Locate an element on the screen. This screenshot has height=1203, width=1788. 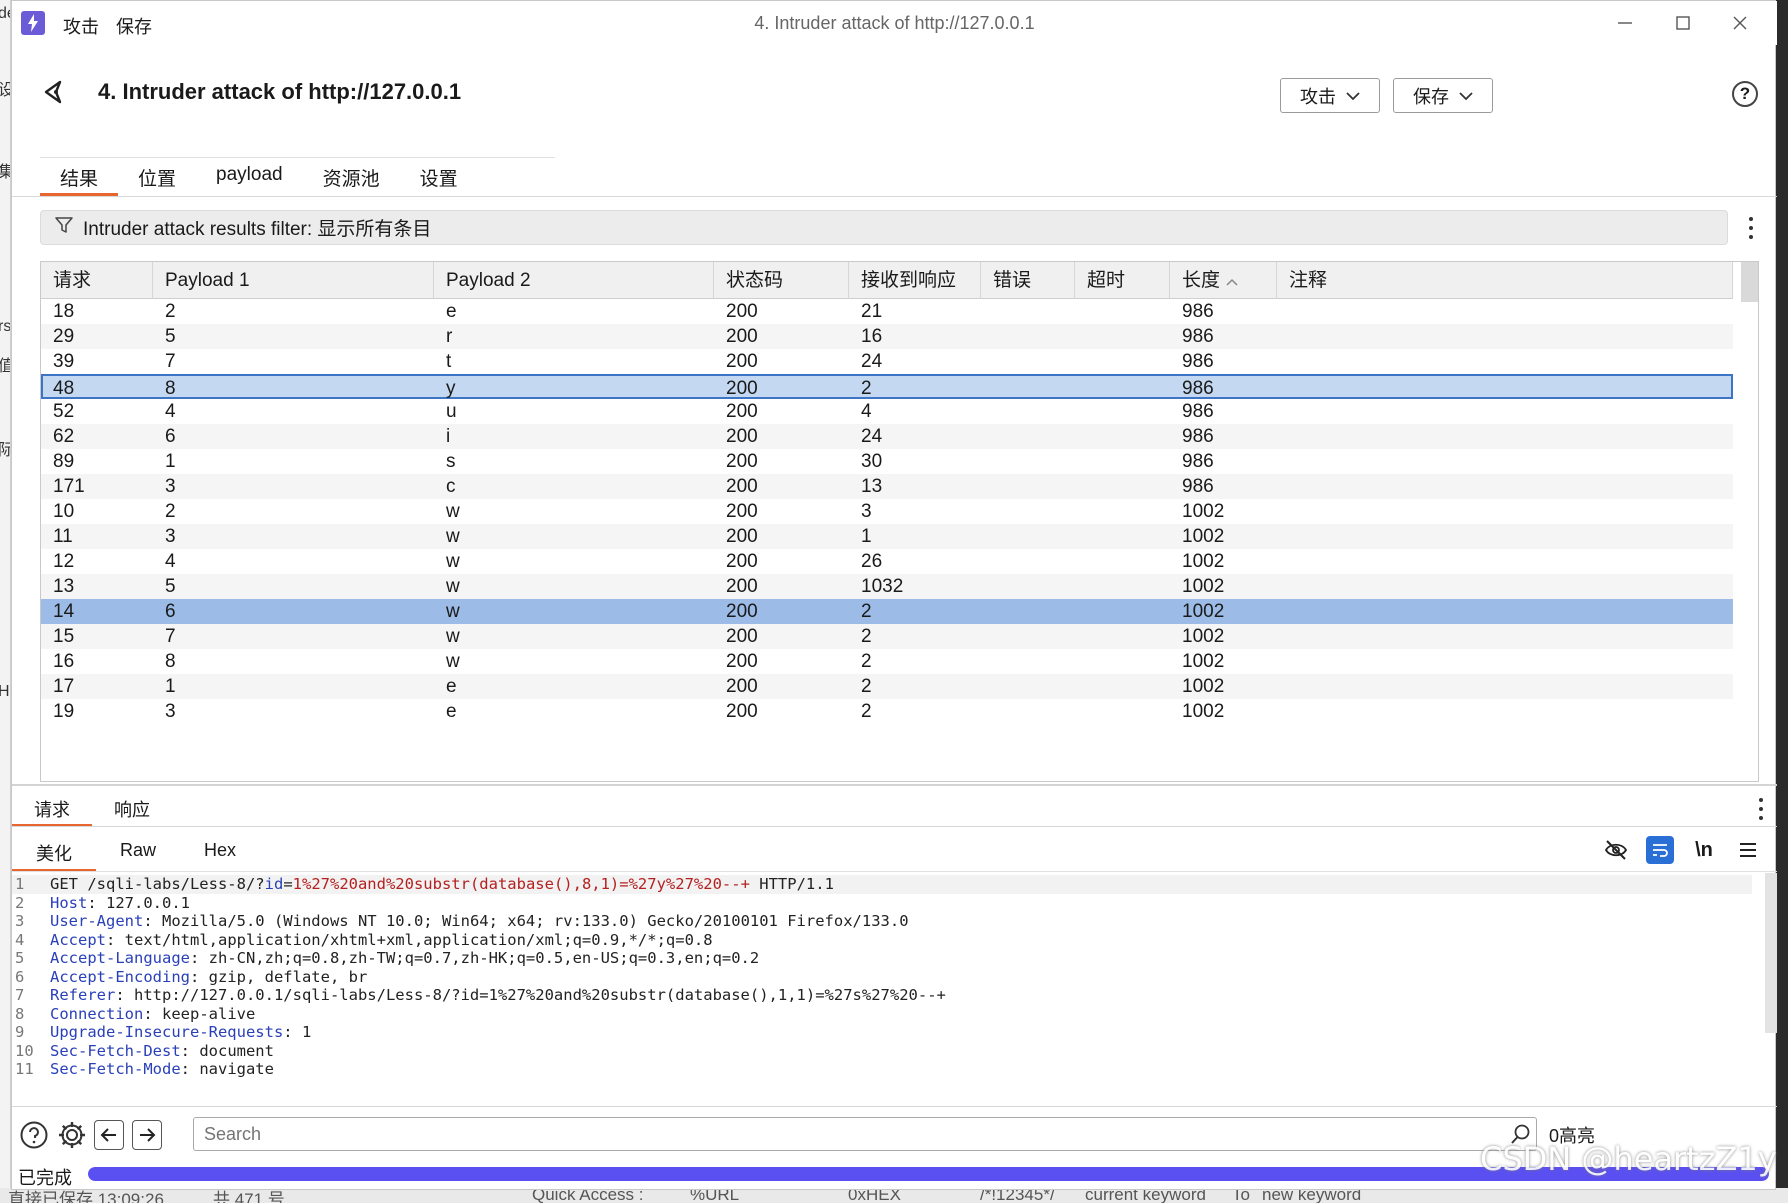
gear-icon is located at coordinates (72, 1135).